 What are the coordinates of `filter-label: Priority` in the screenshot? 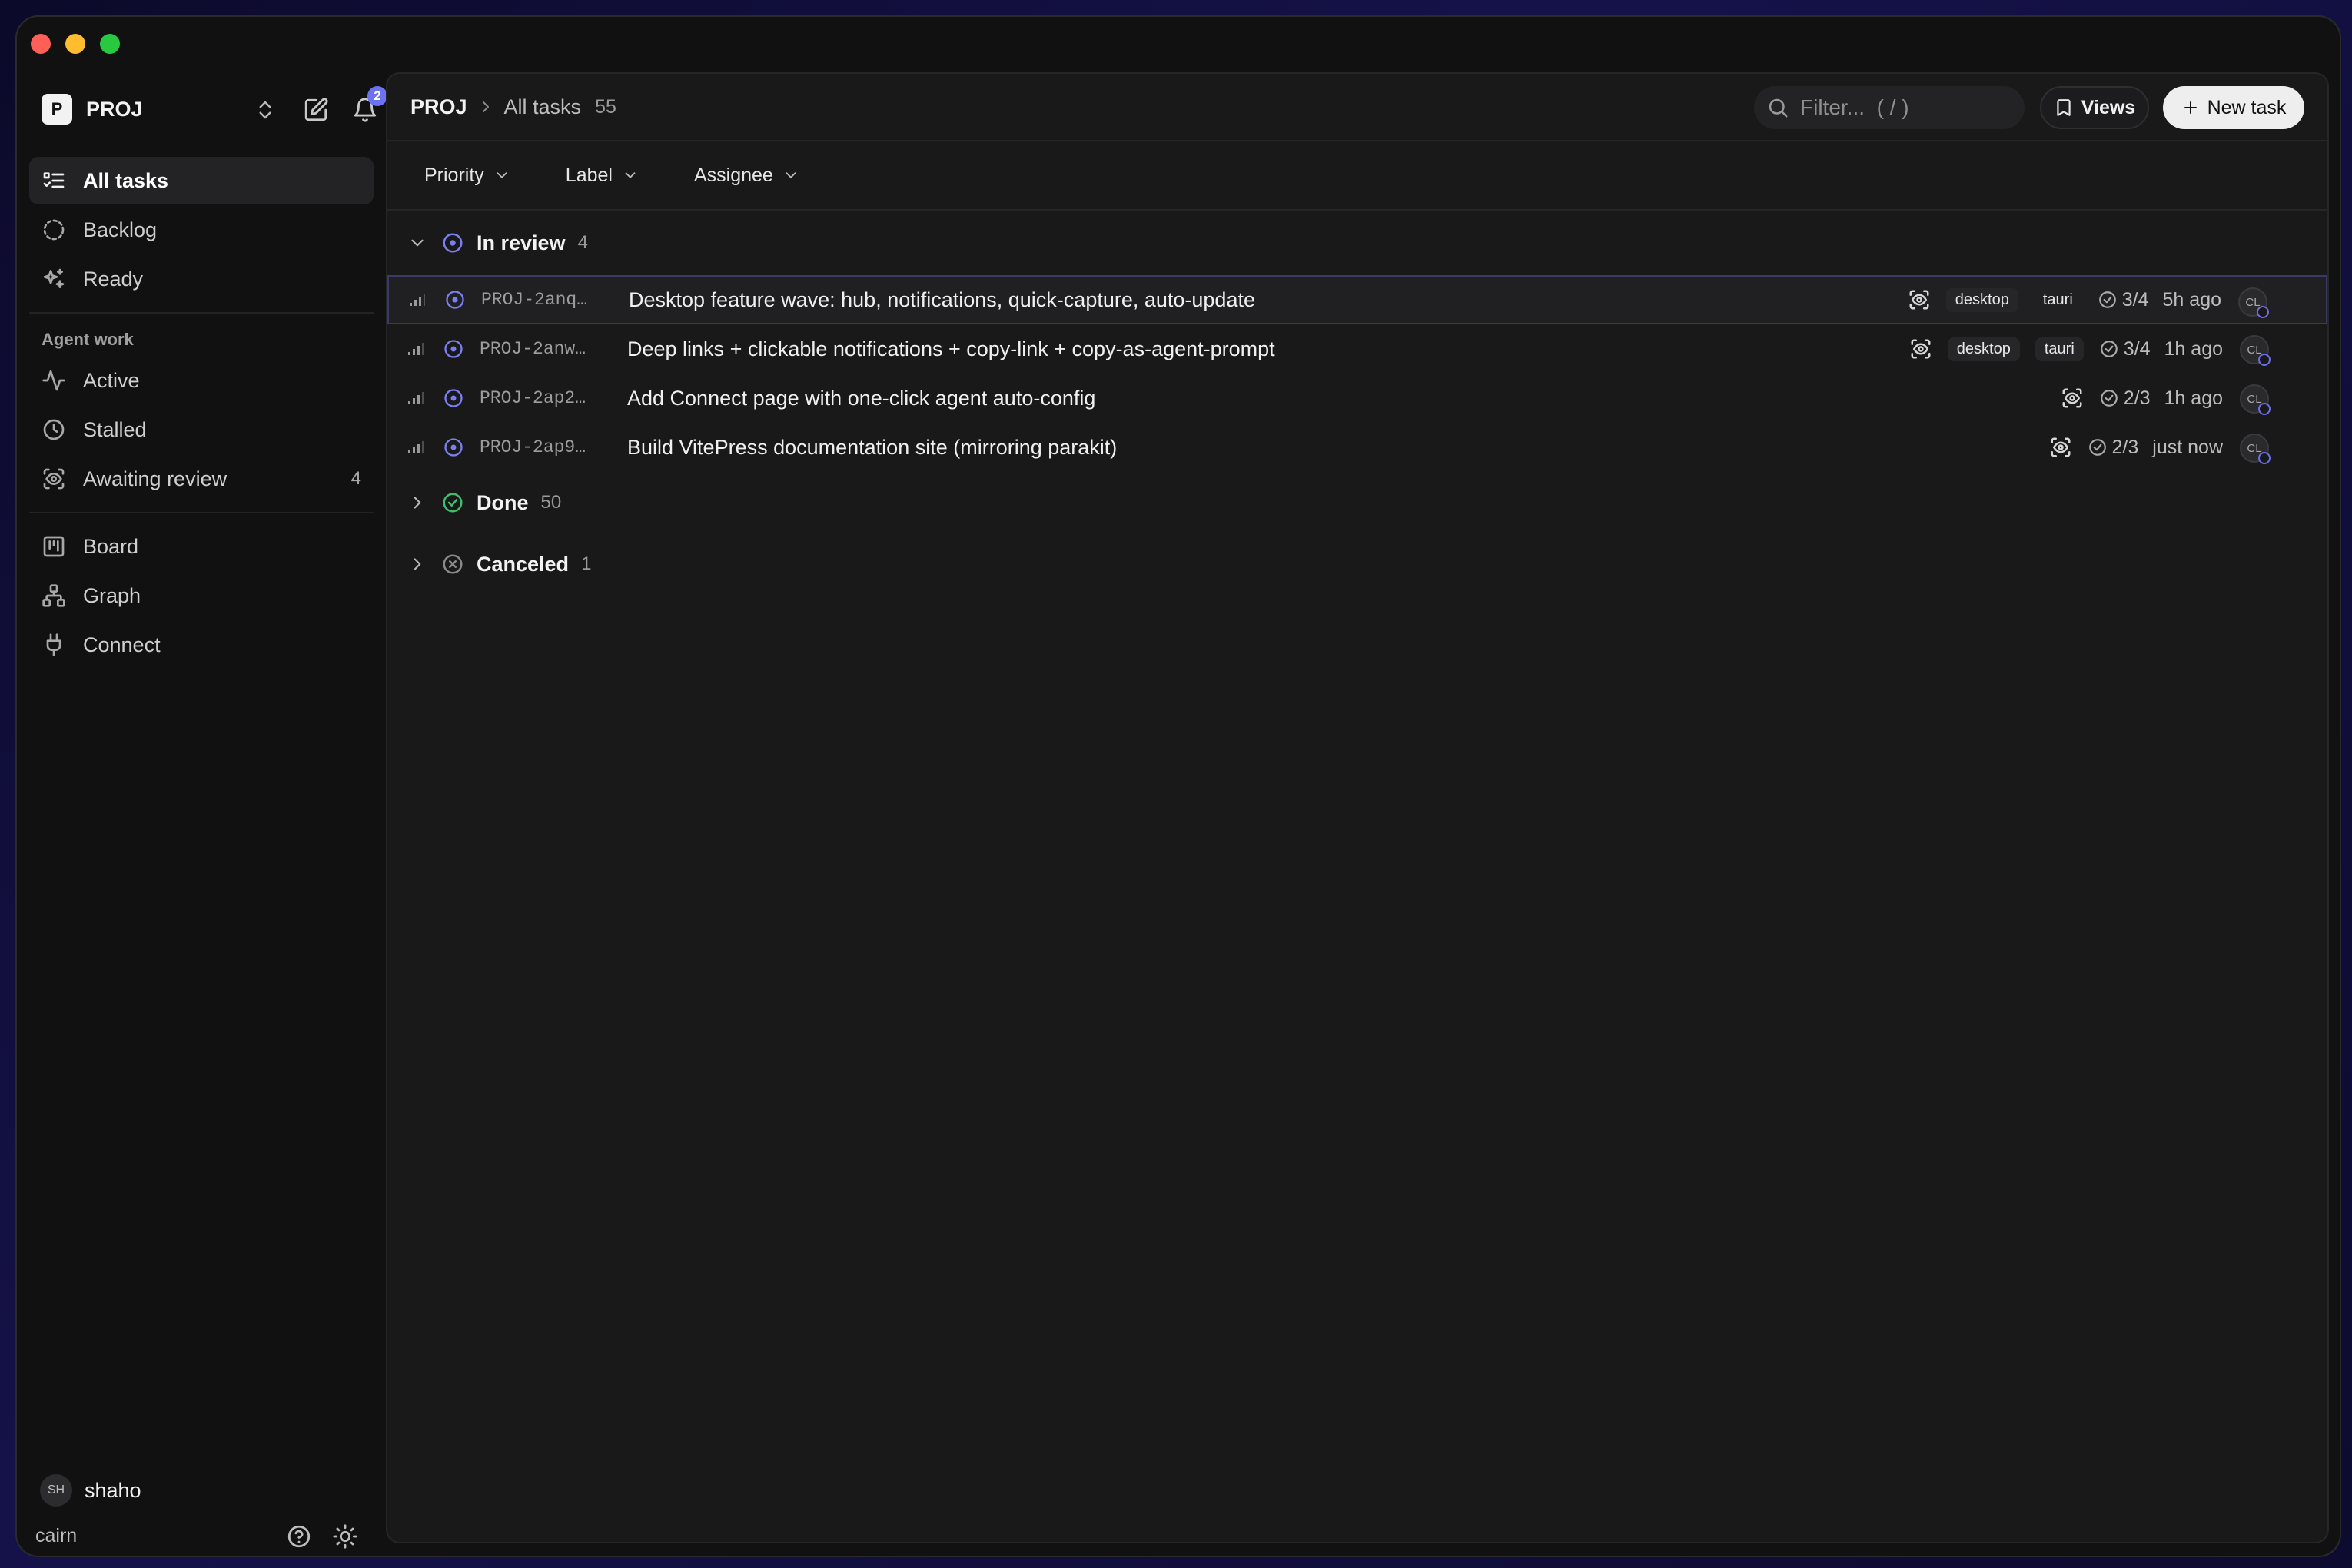 It's located at (454, 175).